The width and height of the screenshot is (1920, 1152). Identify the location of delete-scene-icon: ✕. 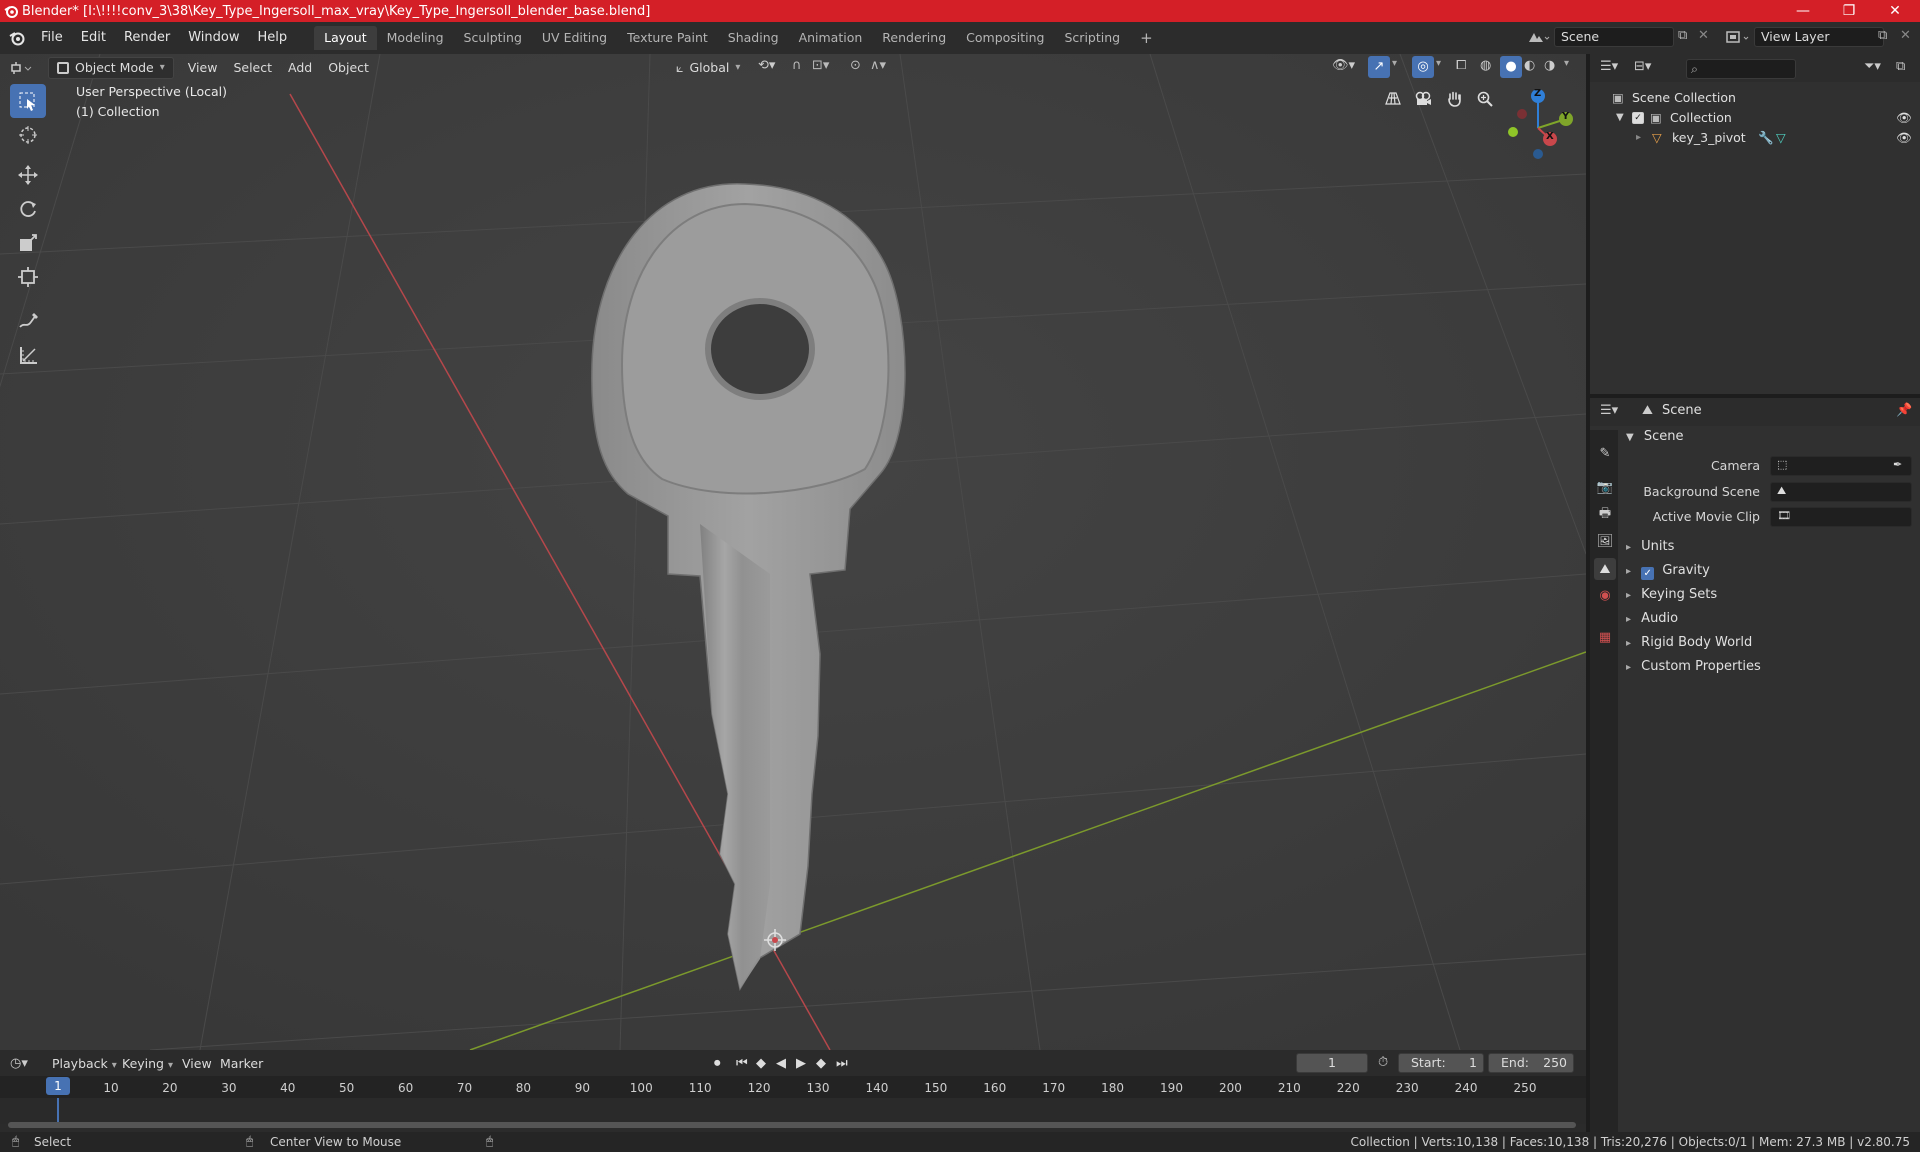
(1703, 35).